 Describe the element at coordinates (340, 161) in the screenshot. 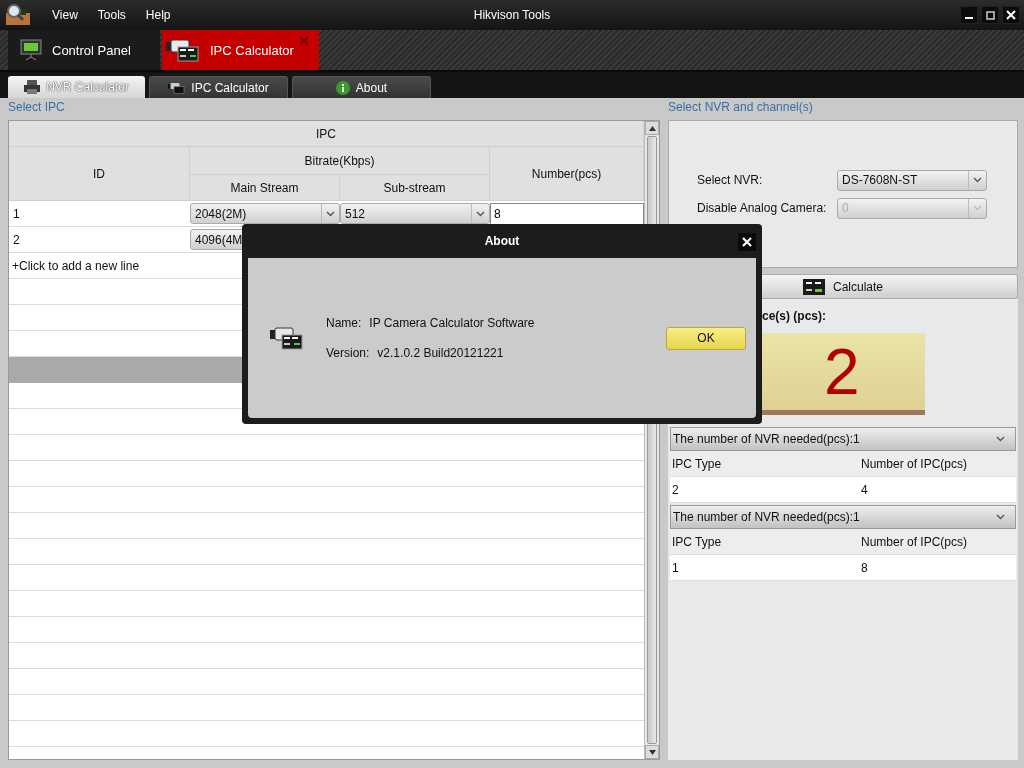

I see `column-header: Bitrate(Kbps)` at that location.